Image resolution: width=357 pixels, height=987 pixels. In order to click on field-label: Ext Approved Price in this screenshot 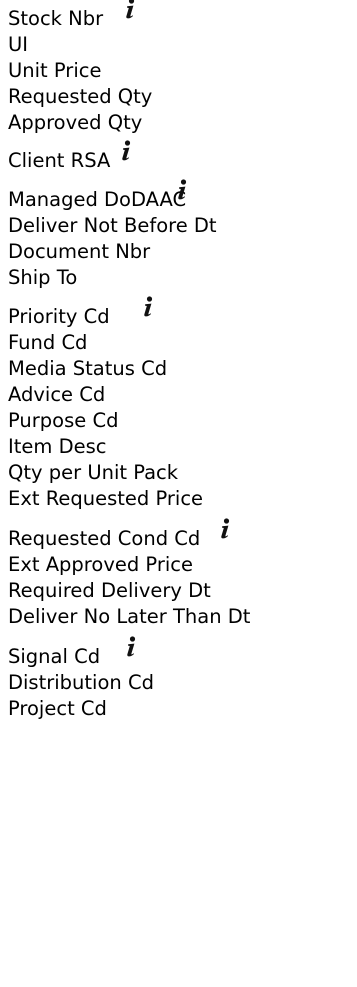, I will do `click(101, 564)`.